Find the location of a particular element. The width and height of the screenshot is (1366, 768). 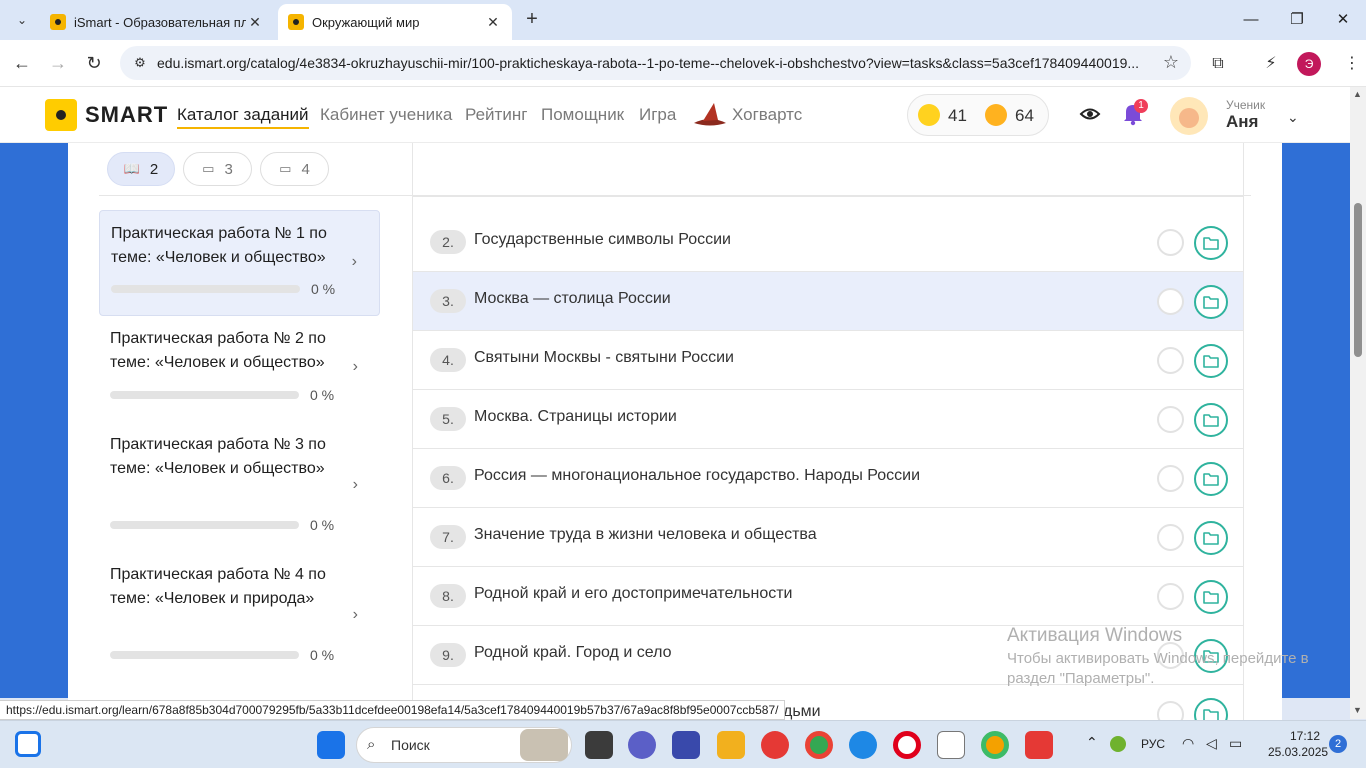

maximize-icon: ❐ is located at coordinates (1297, 20).